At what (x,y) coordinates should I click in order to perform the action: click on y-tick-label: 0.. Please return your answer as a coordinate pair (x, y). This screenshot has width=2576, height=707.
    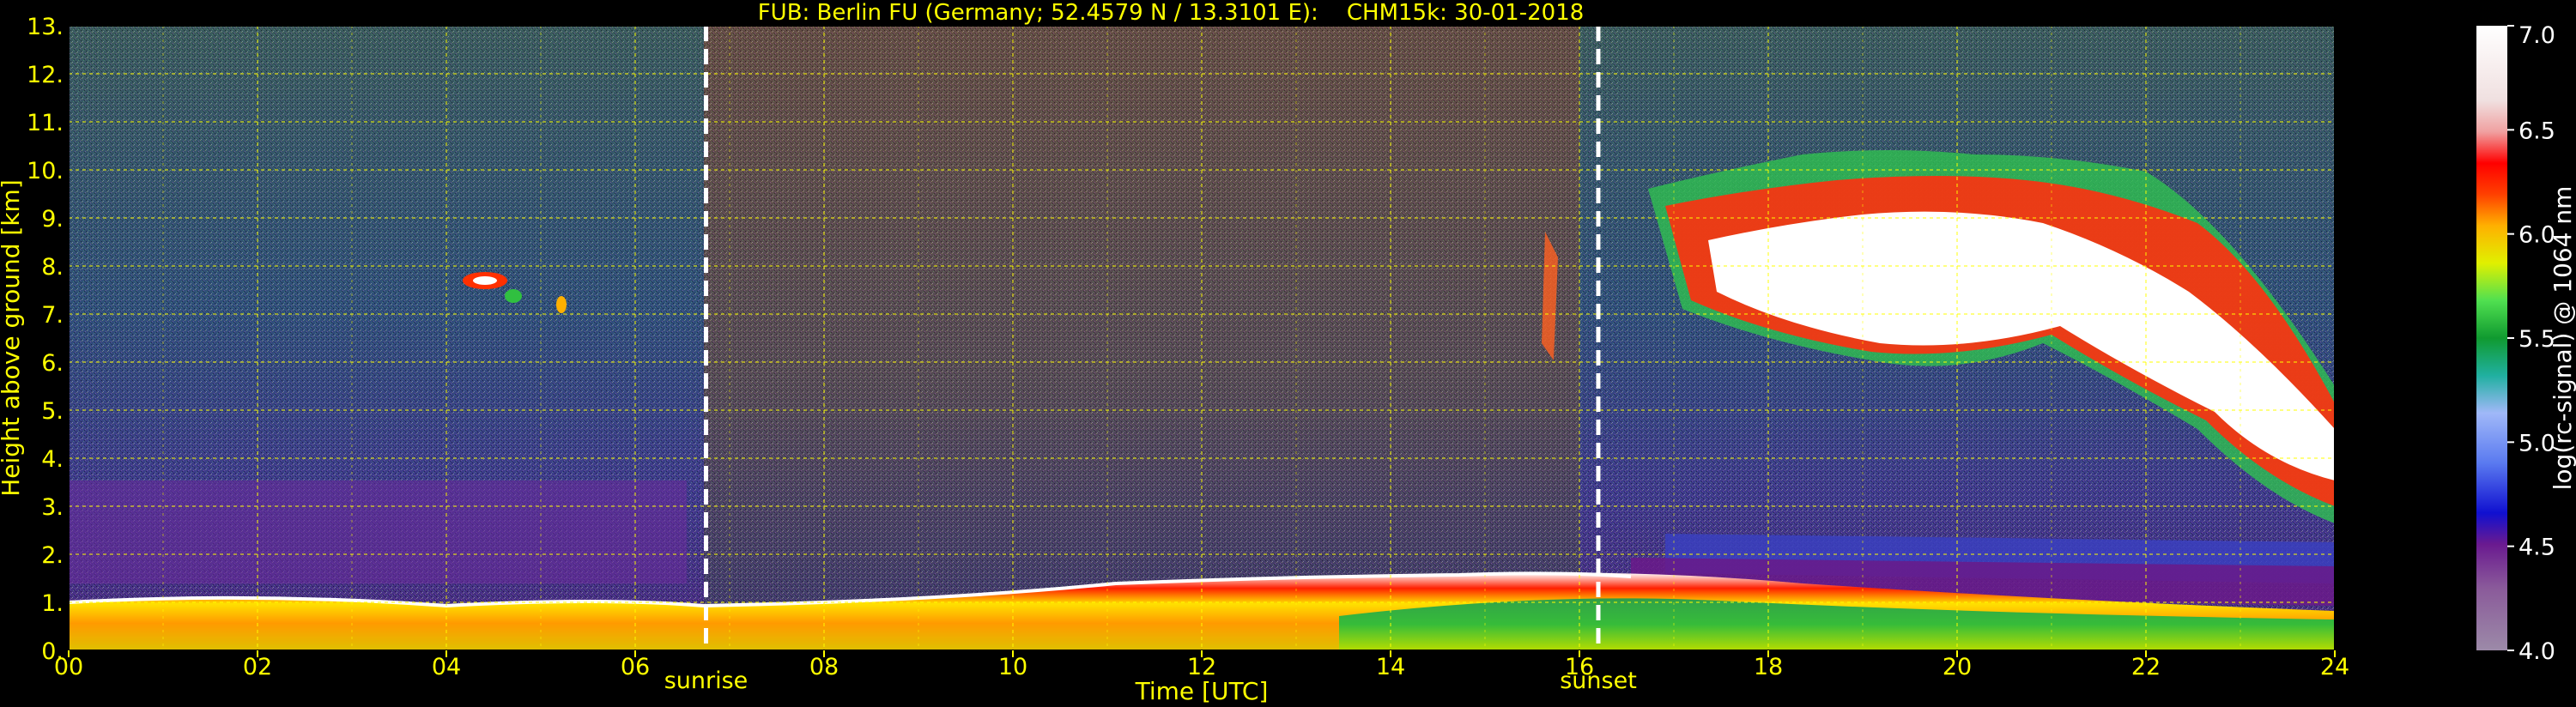
    Looking at the image, I should click on (52, 651).